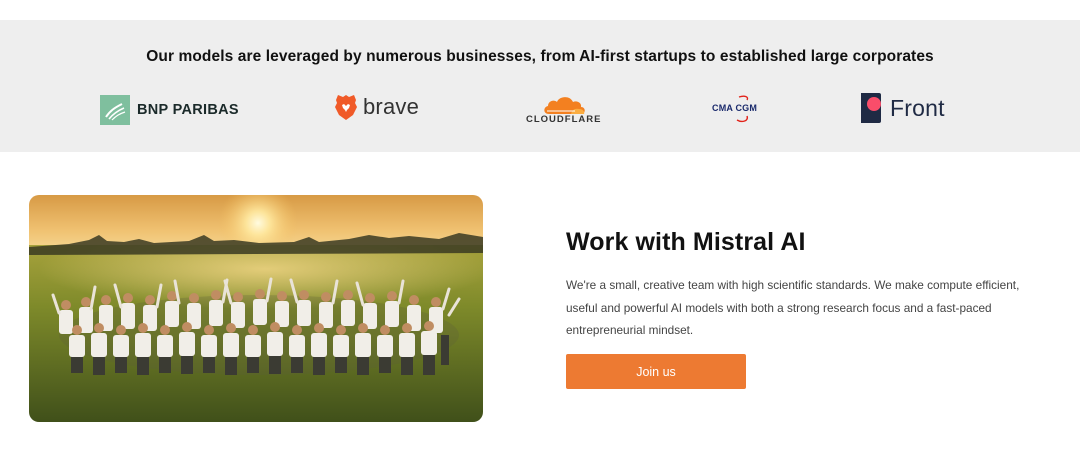  What do you see at coordinates (115, 110) in the screenshot?
I see `bnp-paribas-logo-mark-icon` at bounding box center [115, 110].